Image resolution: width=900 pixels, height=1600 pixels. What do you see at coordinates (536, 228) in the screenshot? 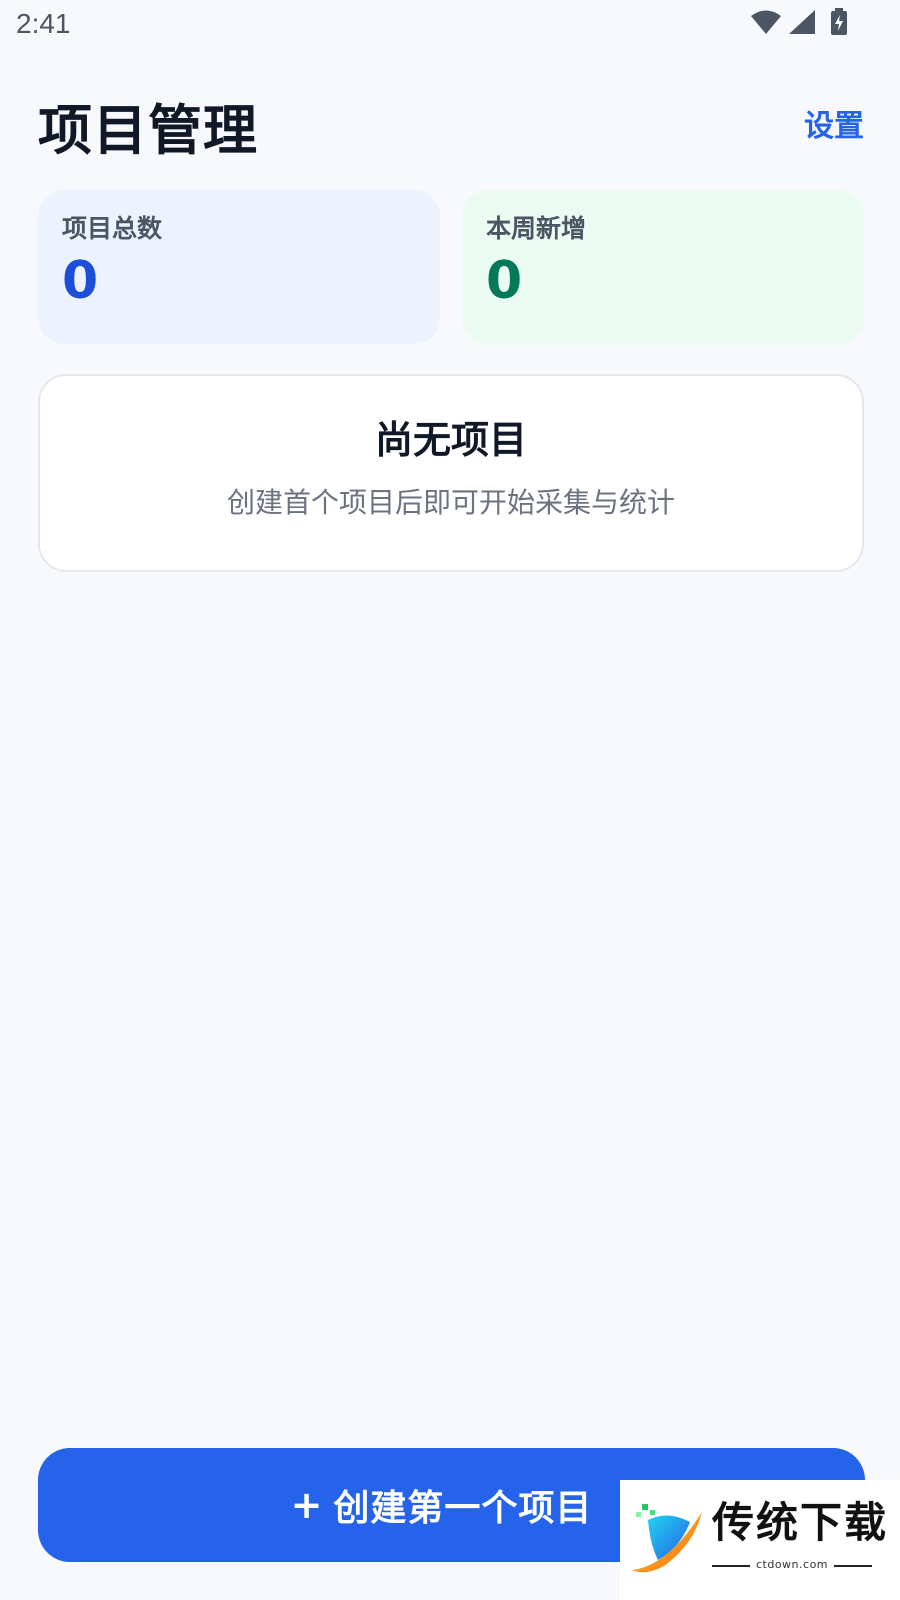
I see `weekly-new-label: 本周新增` at bounding box center [536, 228].